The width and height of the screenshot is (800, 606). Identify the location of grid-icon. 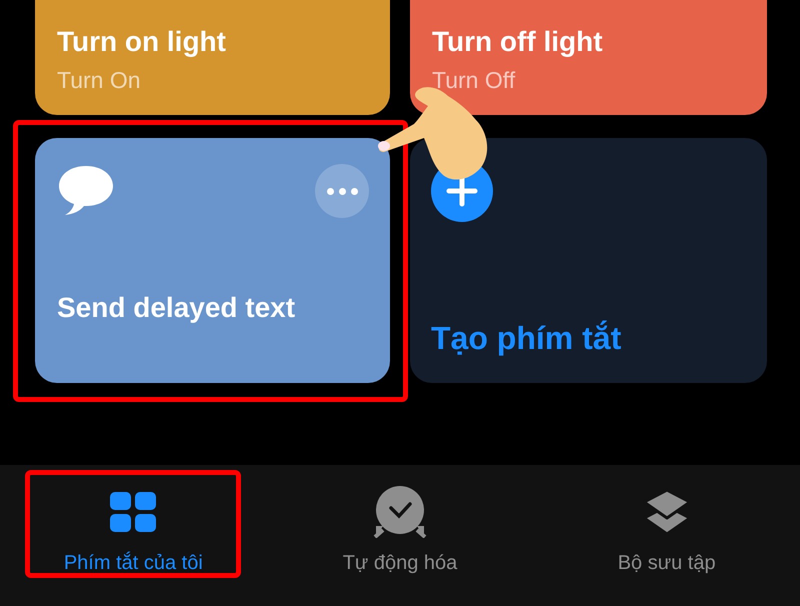
(133, 512).